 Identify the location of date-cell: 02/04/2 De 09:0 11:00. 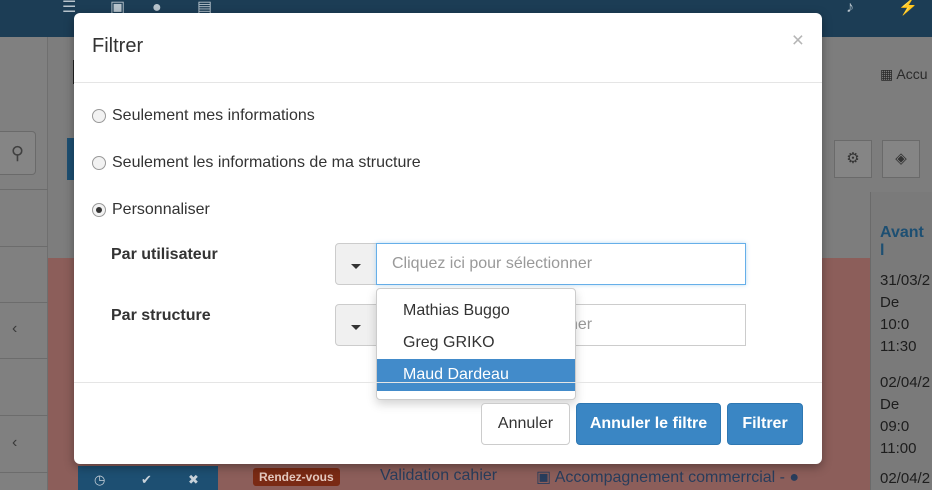
(905, 415).